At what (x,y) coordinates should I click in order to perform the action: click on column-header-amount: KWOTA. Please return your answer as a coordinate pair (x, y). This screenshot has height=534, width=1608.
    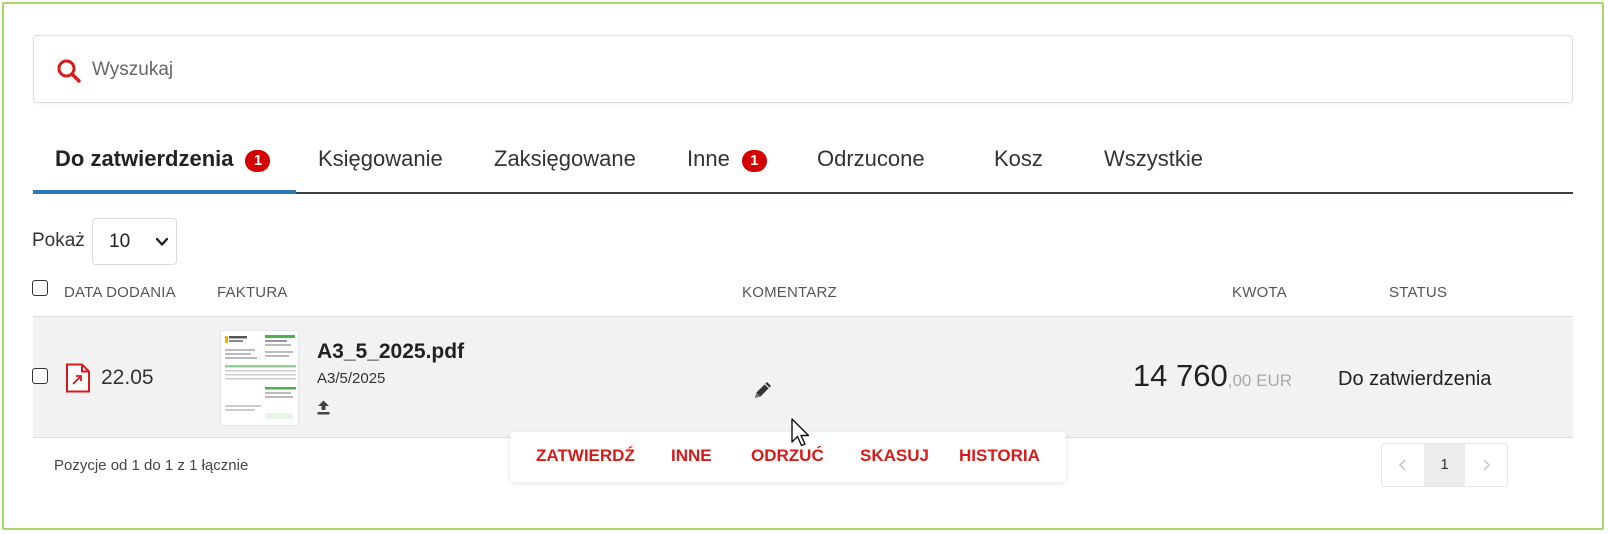
    Looking at the image, I should click on (1259, 292).